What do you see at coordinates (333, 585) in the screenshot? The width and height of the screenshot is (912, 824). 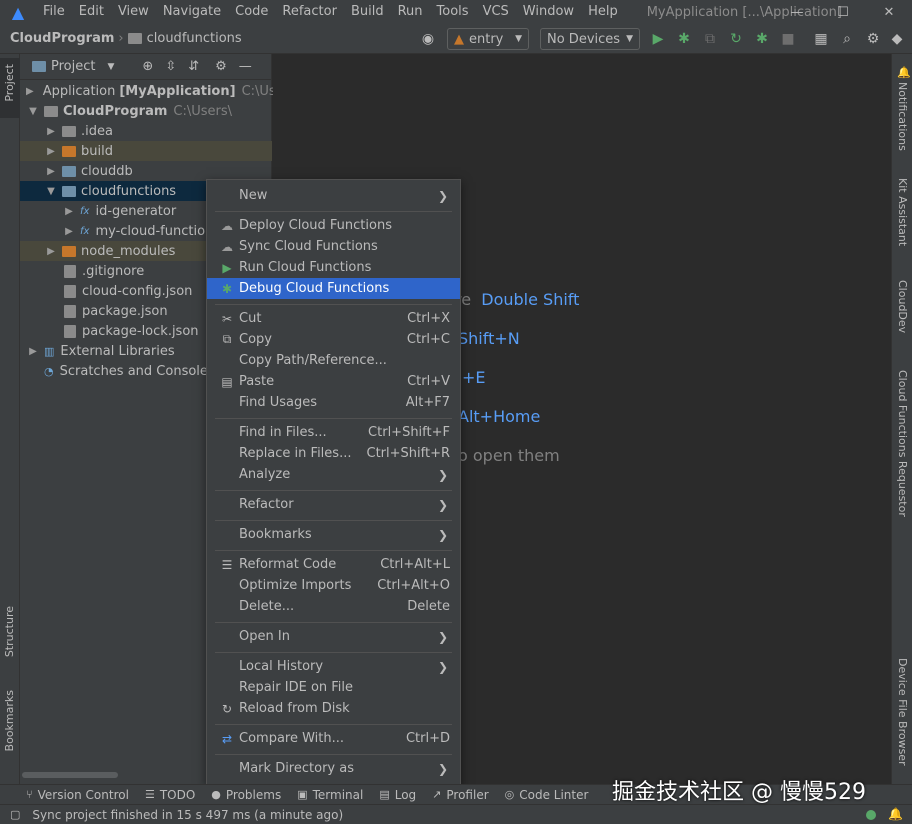 I see `menu-item-optimize-imports: Optimize Imports Ctrl+Alt+O` at bounding box center [333, 585].